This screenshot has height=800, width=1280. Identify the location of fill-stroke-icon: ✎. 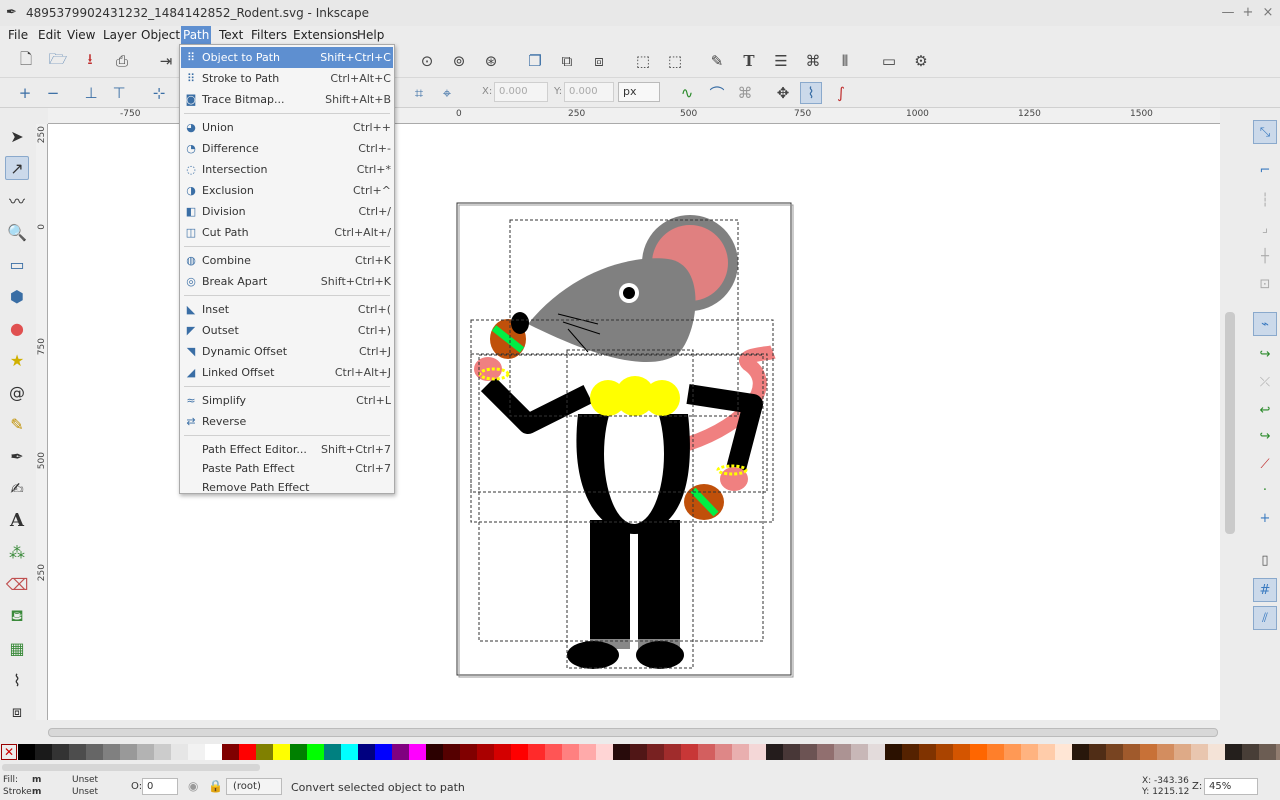
(717, 61).